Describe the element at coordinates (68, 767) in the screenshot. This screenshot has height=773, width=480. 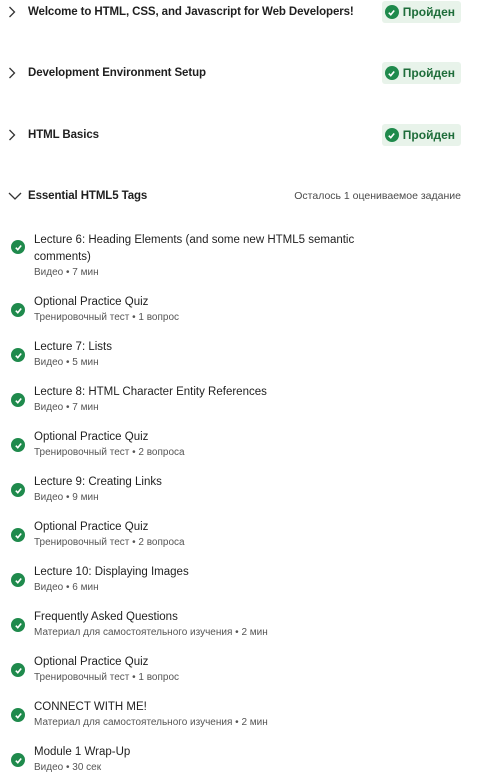
I see `item-meta: Видео • 30 сек` at that location.